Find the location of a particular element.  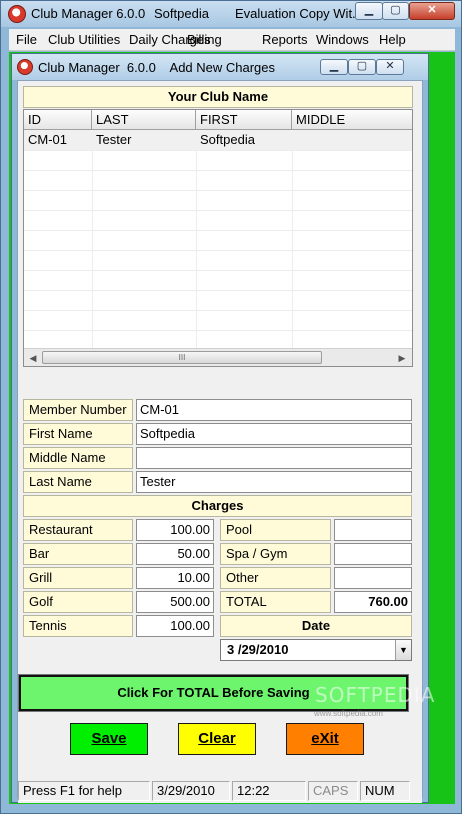

cell-id: CM-01 is located at coordinates (48, 139).